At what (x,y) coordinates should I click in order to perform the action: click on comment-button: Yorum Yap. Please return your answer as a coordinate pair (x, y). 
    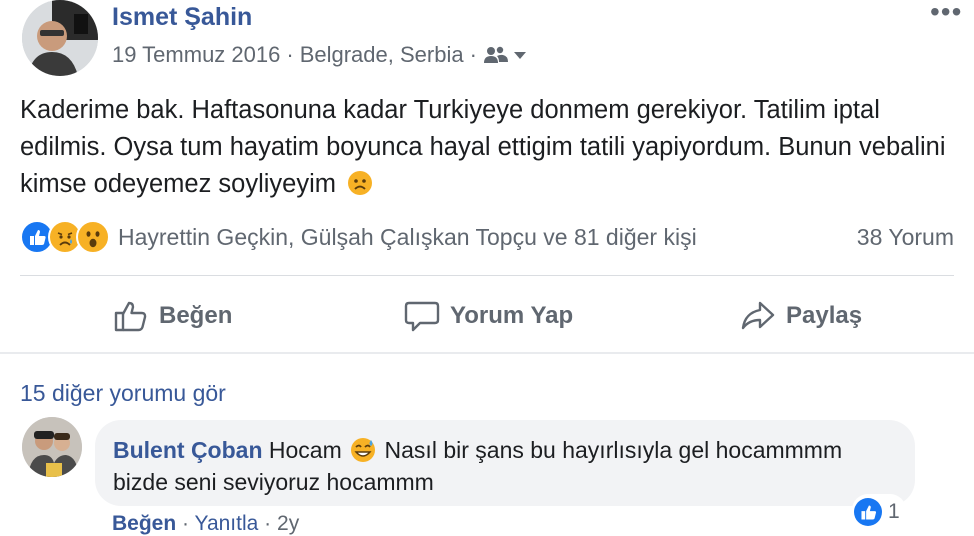
    Looking at the image, I should click on (488, 316).